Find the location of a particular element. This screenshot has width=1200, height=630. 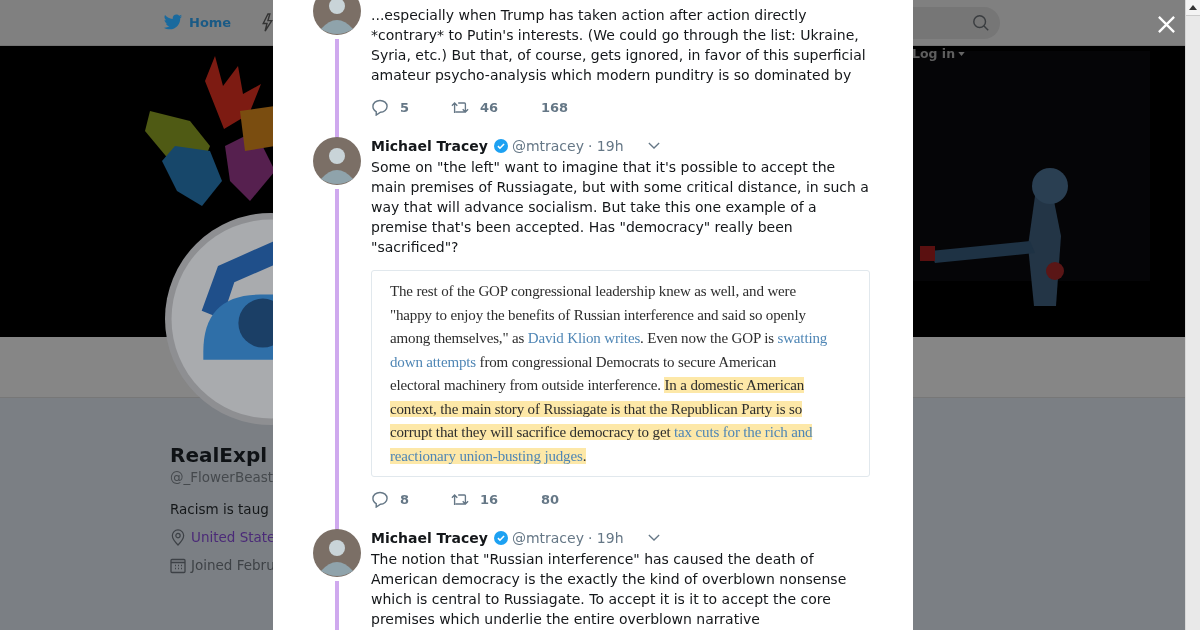

author-name: Michael Tracey is located at coordinates (429, 537).